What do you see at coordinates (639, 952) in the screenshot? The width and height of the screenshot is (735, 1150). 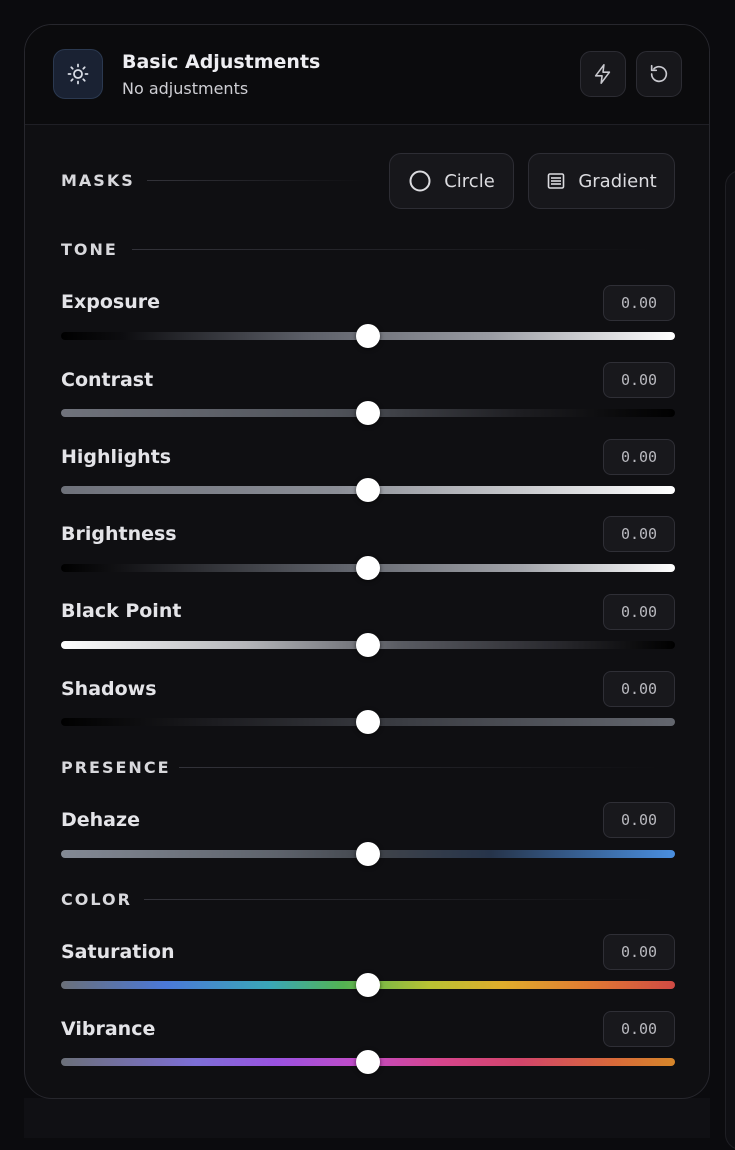 I see `saturation-value: 0.00` at bounding box center [639, 952].